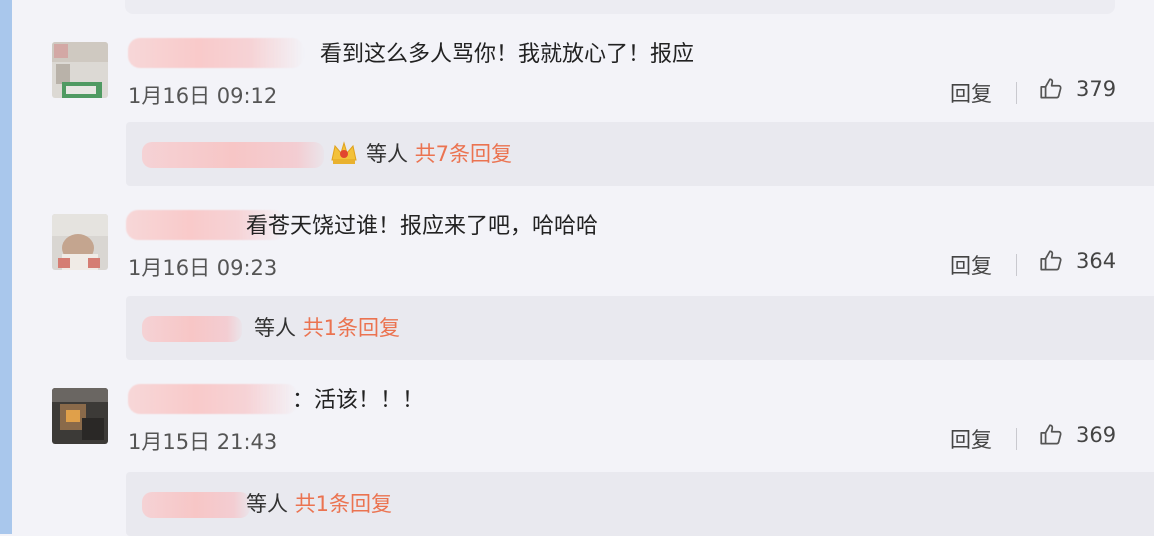 The height and width of the screenshot is (536, 1154). I want to click on comment-text: ：活该！！！, so click(358, 400).